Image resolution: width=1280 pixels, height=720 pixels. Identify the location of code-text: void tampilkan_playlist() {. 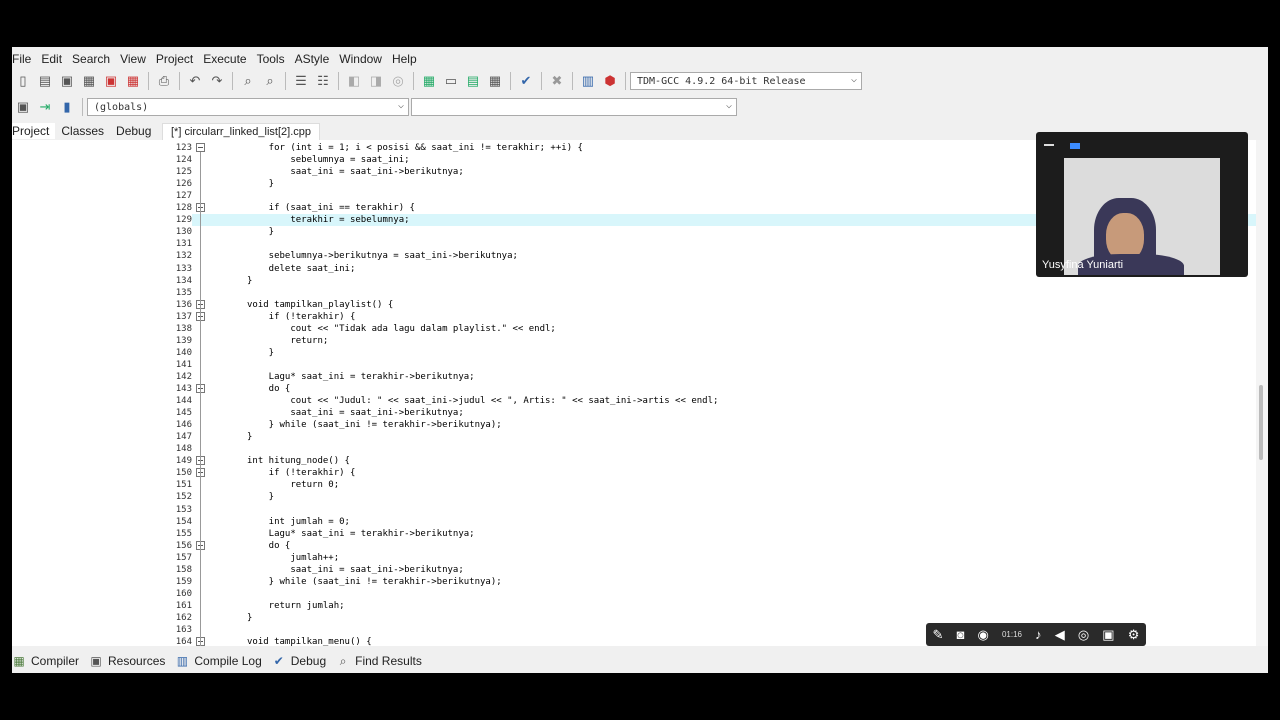
(320, 304).